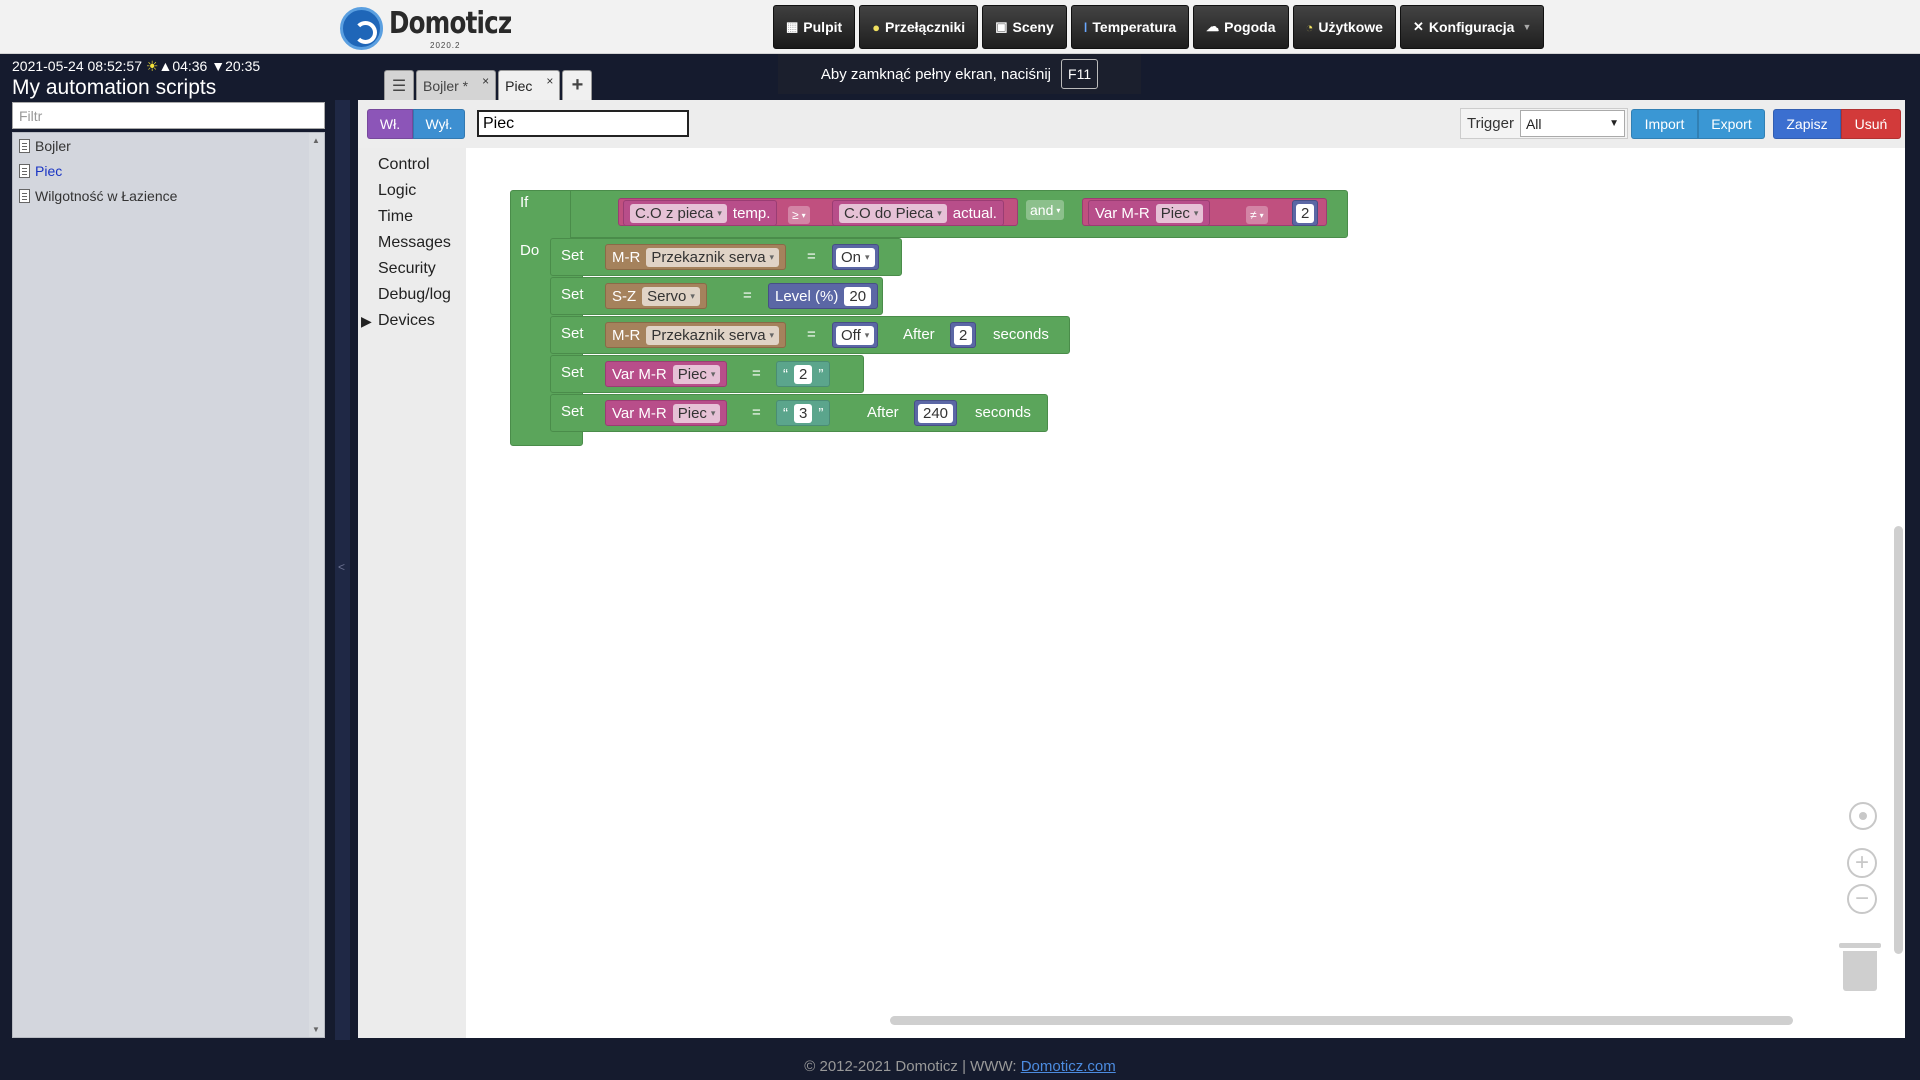  What do you see at coordinates (136, 66) in the screenshot?
I see `datetime-status: 2021-05-24 08:52:57 ☀▲04:36 ▼20:35` at bounding box center [136, 66].